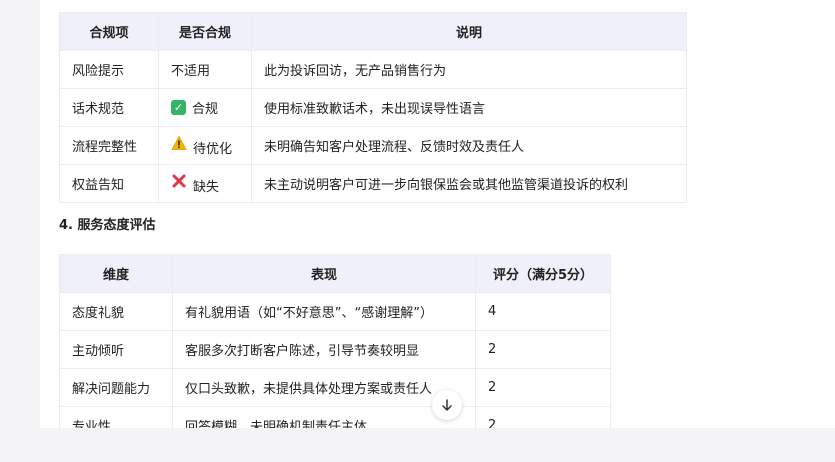  What do you see at coordinates (324, 387) in the screenshot?
I see `cell-performance: 仅口头致歉，未提供具体处理方案或责任人` at bounding box center [324, 387].